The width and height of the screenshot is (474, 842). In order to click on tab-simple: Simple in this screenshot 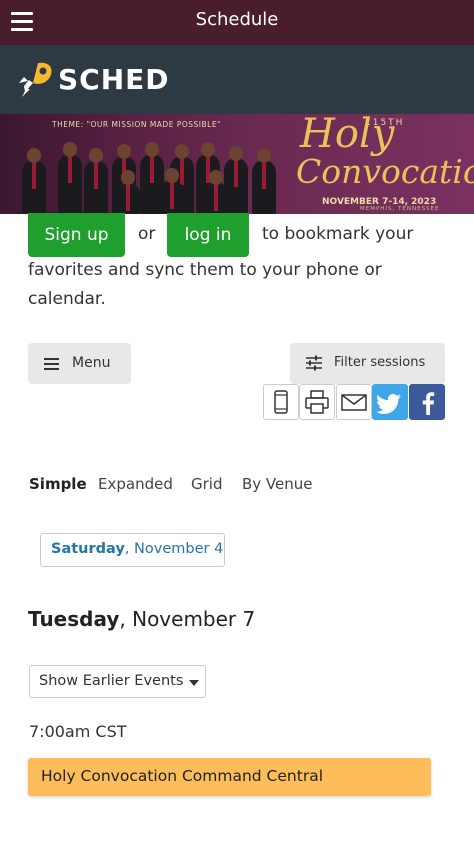, I will do `click(58, 484)`.